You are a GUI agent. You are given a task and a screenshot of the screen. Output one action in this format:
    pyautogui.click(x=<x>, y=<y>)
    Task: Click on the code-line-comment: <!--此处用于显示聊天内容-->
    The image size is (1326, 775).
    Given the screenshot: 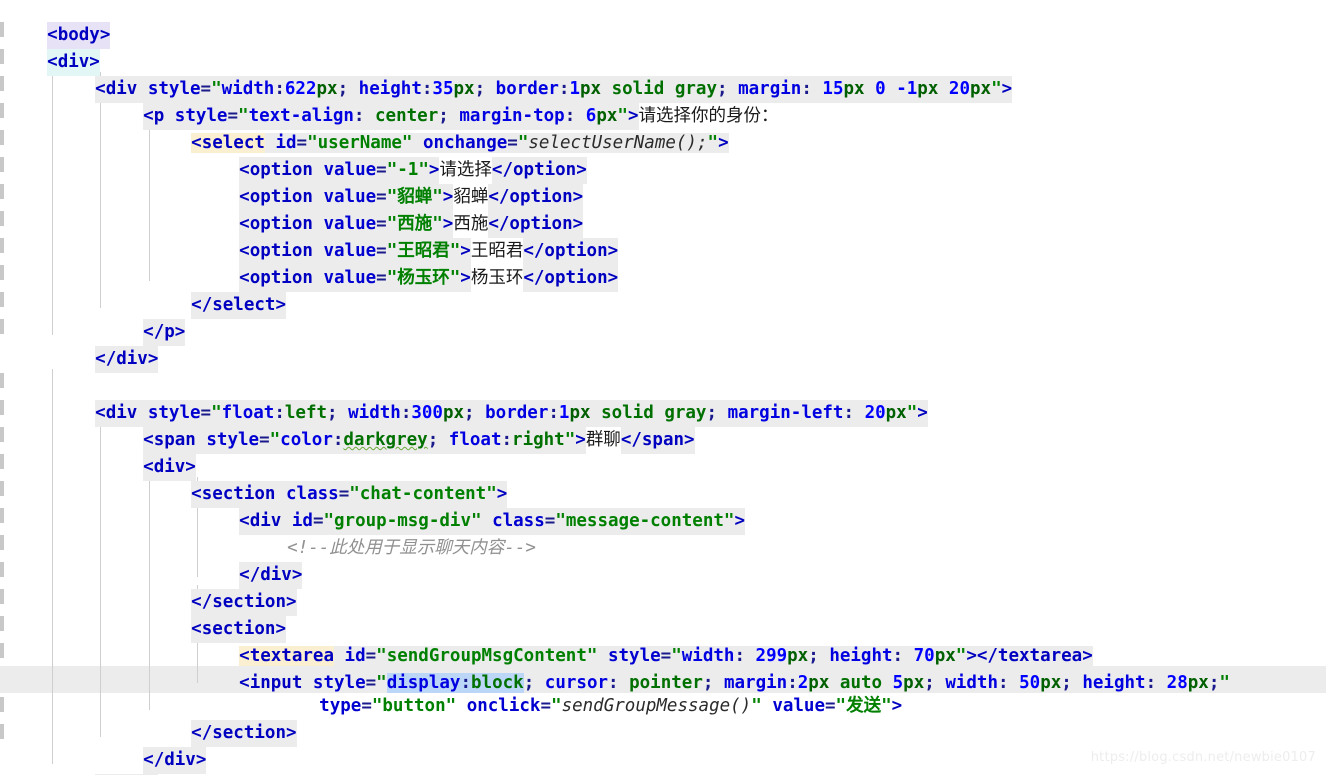 What is the action you would take?
    pyautogui.click(x=785, y=533)
    